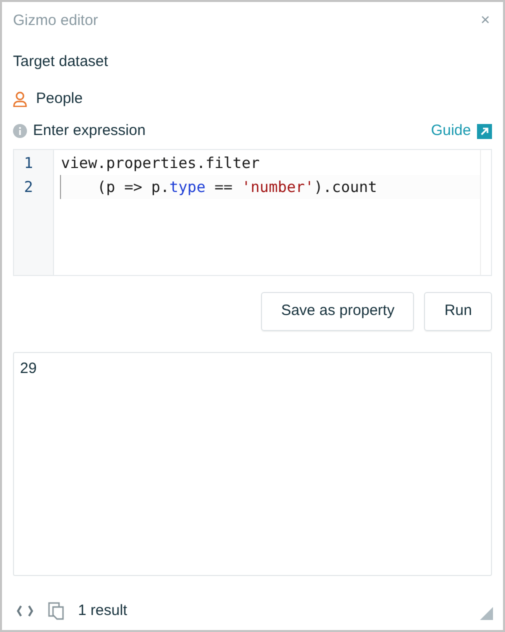  I want to click on resize-grip-icon, so click(486, 613).